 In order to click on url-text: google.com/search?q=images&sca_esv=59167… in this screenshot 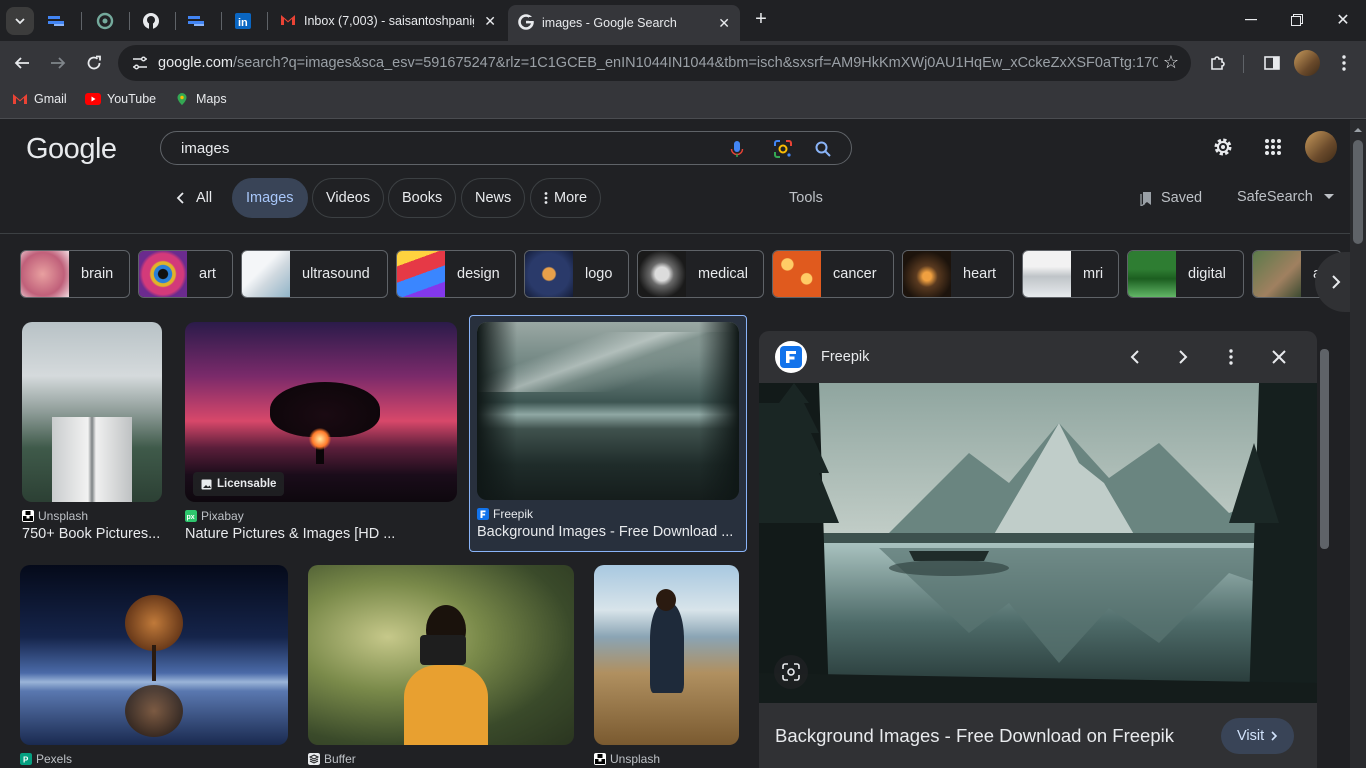, I will do `click(658, 63)`.